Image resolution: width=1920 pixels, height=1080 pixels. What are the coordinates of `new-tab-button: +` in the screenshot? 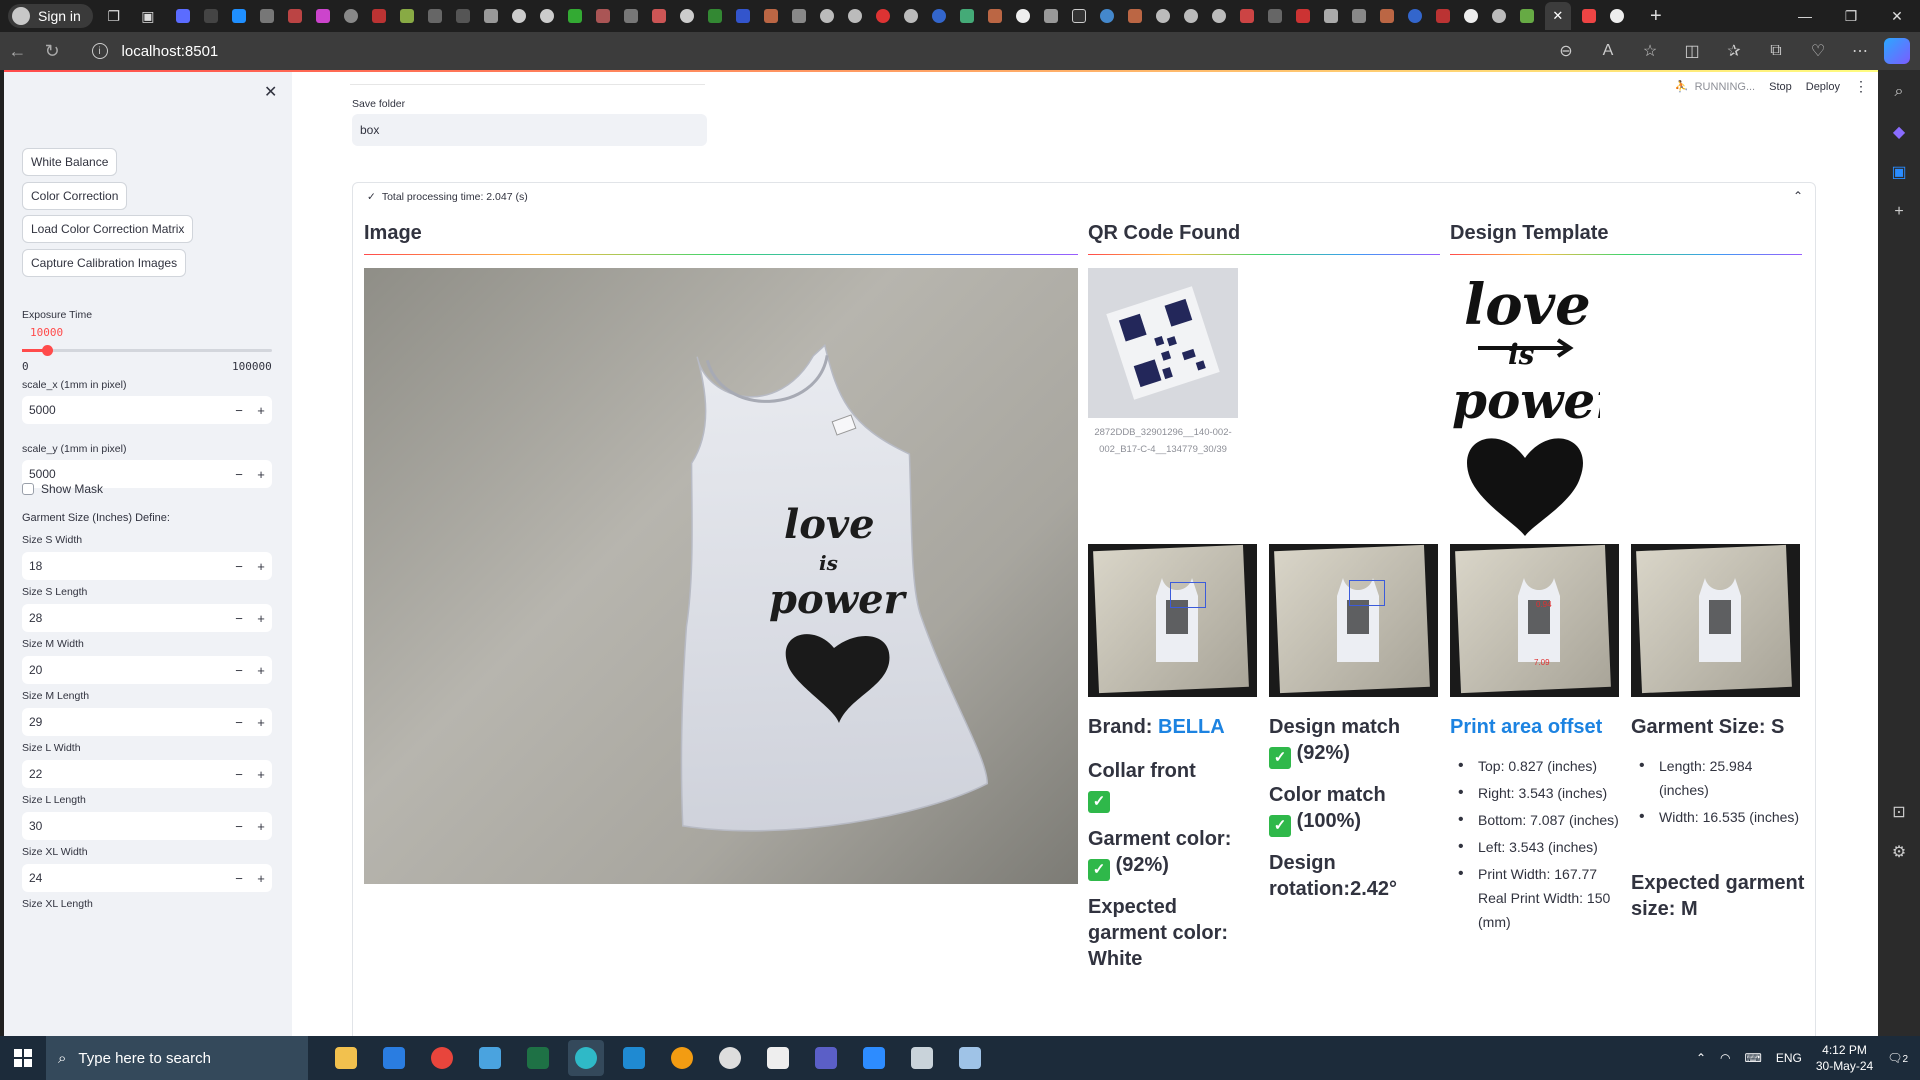 It's located at (1656, 16).